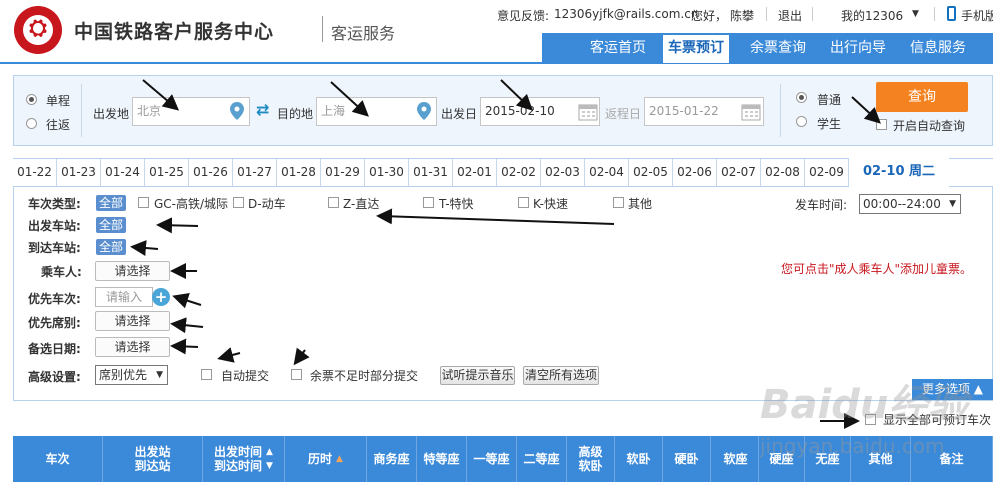 This screenshot has height=482, width=993. I want to click on seat-priority-select: 席别优先 ▼, so click(131, 375).